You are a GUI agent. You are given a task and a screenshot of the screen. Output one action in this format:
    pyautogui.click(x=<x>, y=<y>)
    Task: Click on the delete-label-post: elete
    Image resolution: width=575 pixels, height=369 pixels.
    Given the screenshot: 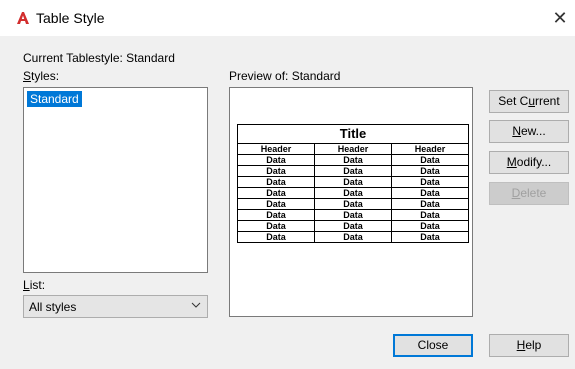 What is the action you would take?
    pyautogui.click(x=533, y=193)
    